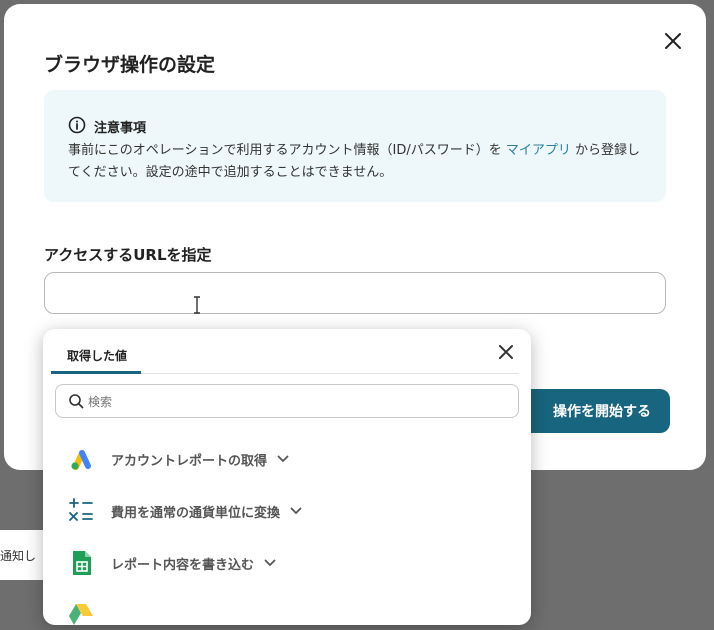 Image resolution: width=714 pixels, height=630 pixels. I want to click on list-item-currency-convert: 費用を通常の通貨単位に変換, so click(287, 511).